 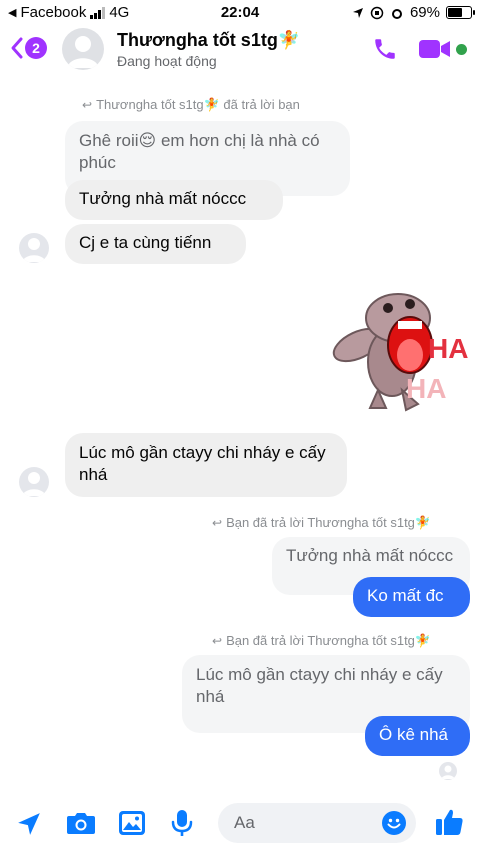 I want to click on like-button, so click(x=449, y=824).